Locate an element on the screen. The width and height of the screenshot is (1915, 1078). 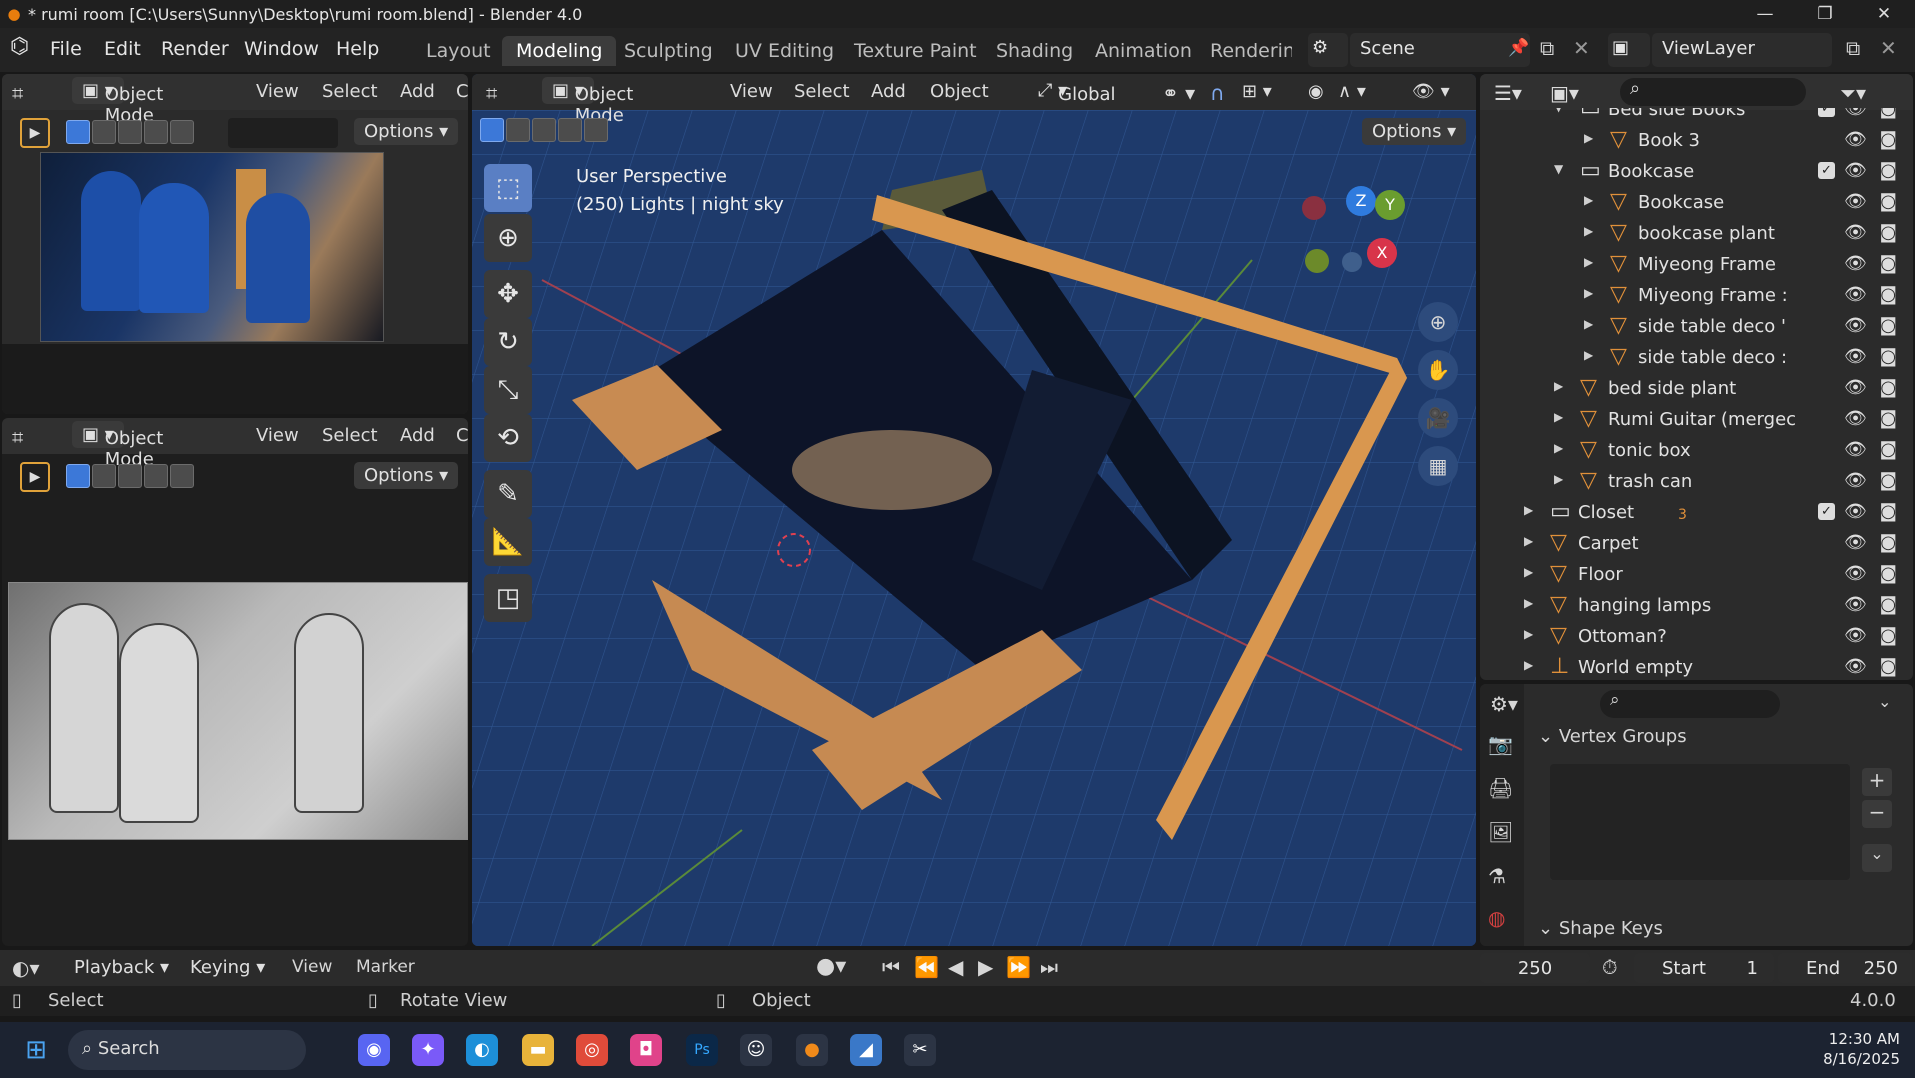
stopwatch-icon: ⏱ is located at coordinates (1610, 967).